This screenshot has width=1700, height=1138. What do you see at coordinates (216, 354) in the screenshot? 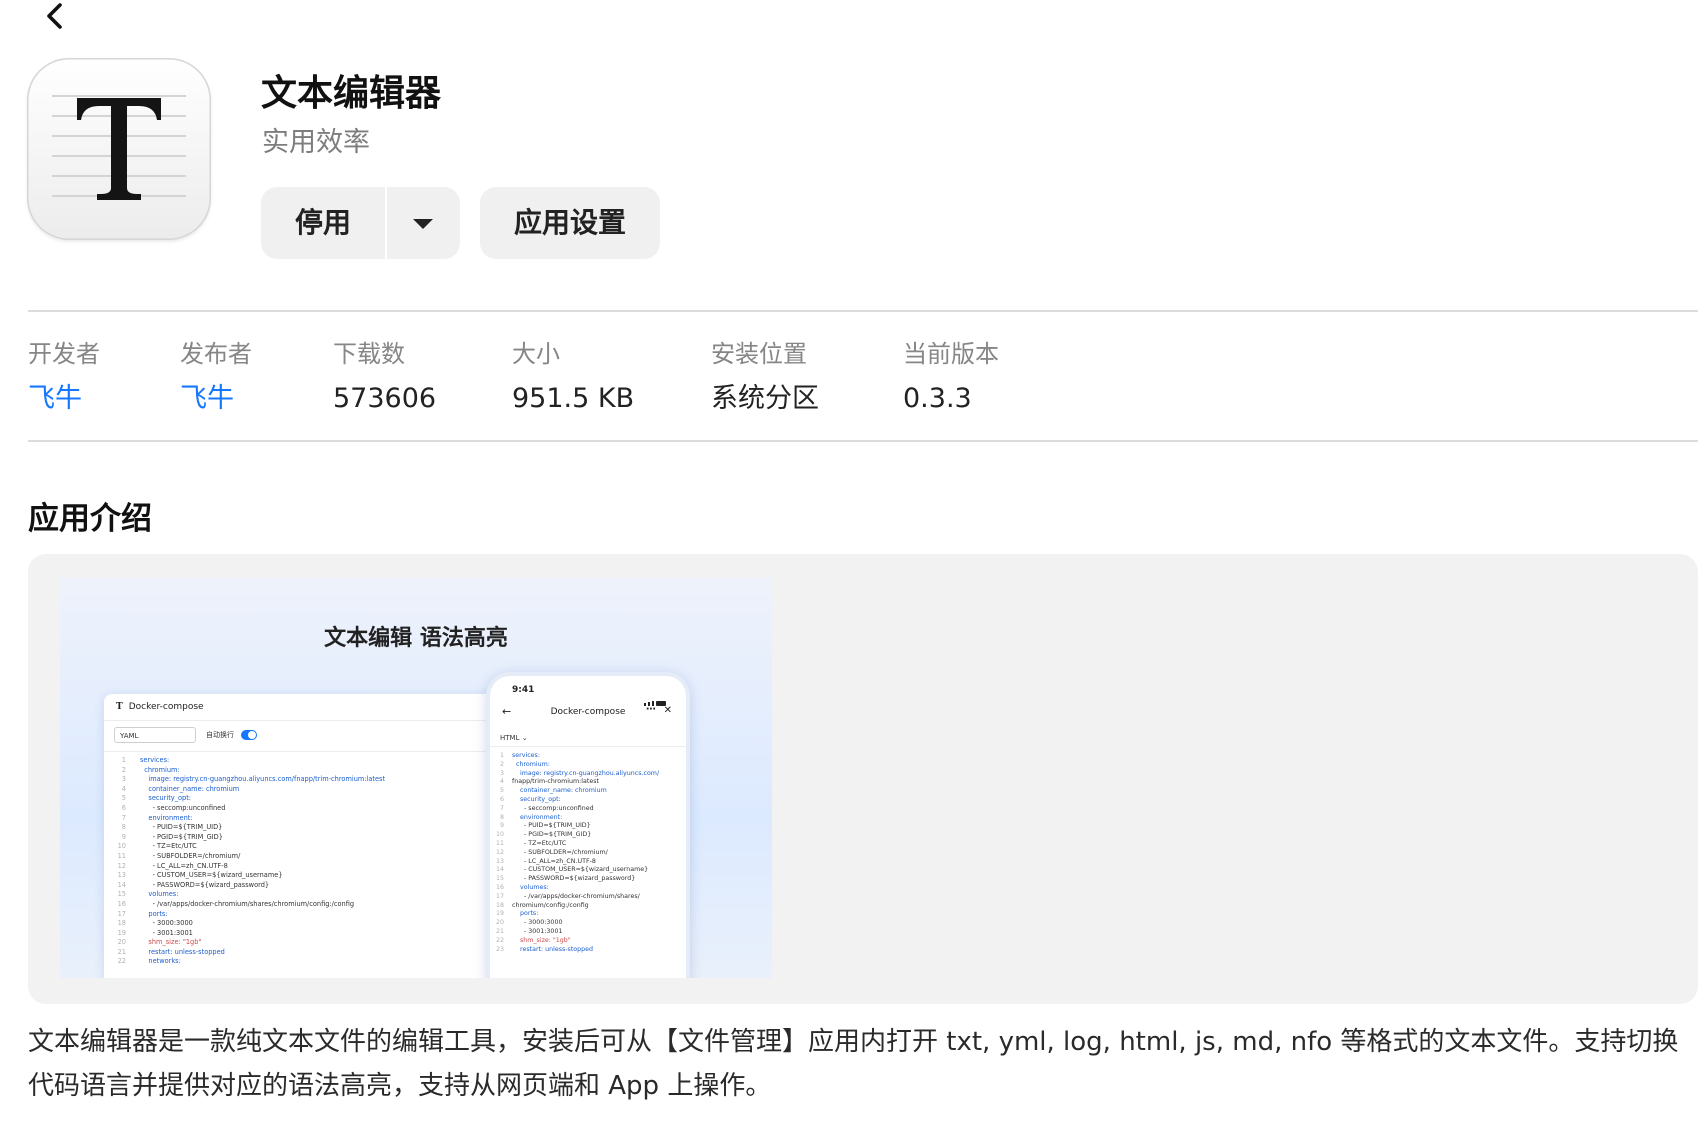
I see `info-label: 发布者` at bounding box center [216, 354].